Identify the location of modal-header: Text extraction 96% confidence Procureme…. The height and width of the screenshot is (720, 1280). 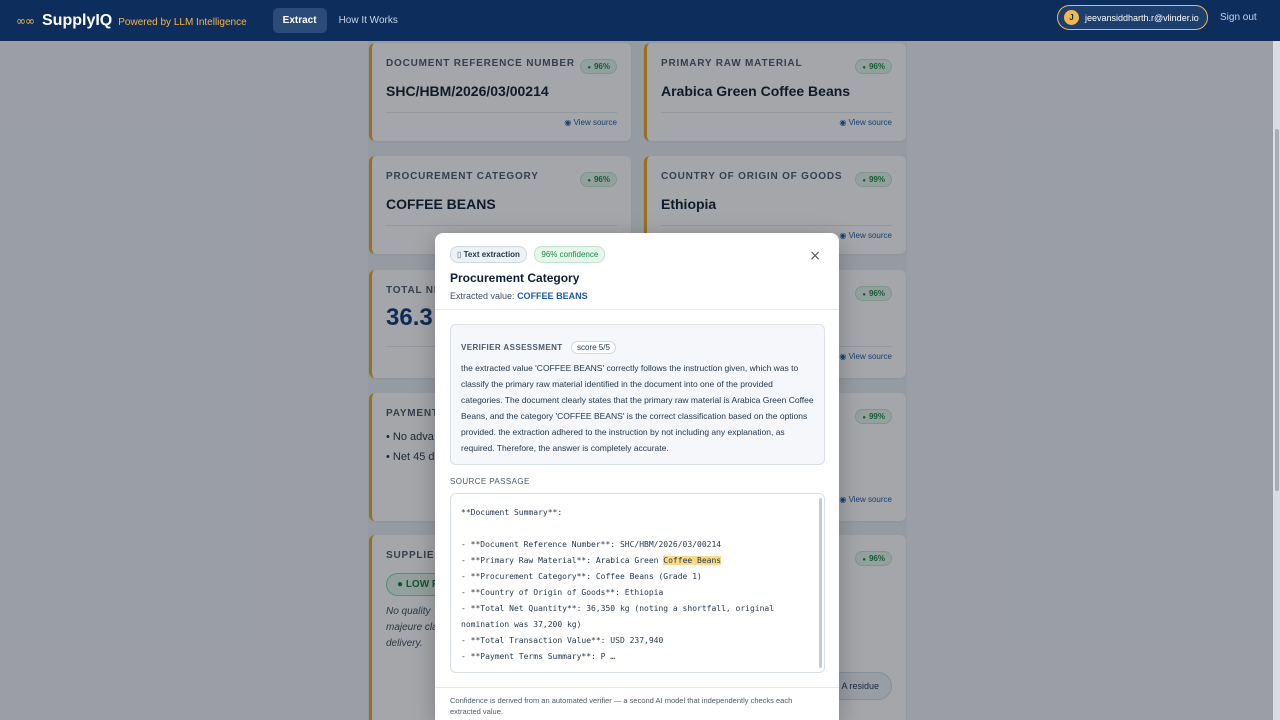
(637, 271).